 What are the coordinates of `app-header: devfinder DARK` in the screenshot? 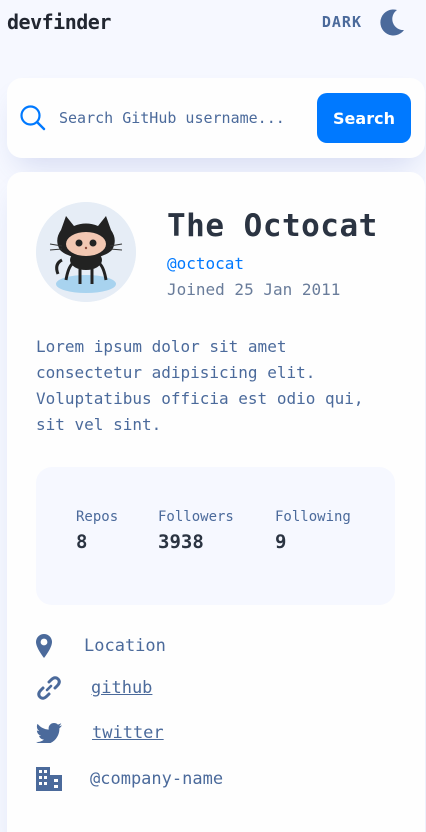 It's located at (213, 23).